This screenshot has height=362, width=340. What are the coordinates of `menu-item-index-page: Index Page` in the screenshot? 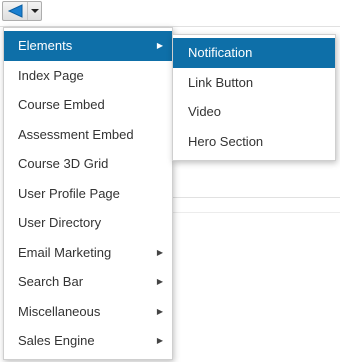 It's located at (88, 76).